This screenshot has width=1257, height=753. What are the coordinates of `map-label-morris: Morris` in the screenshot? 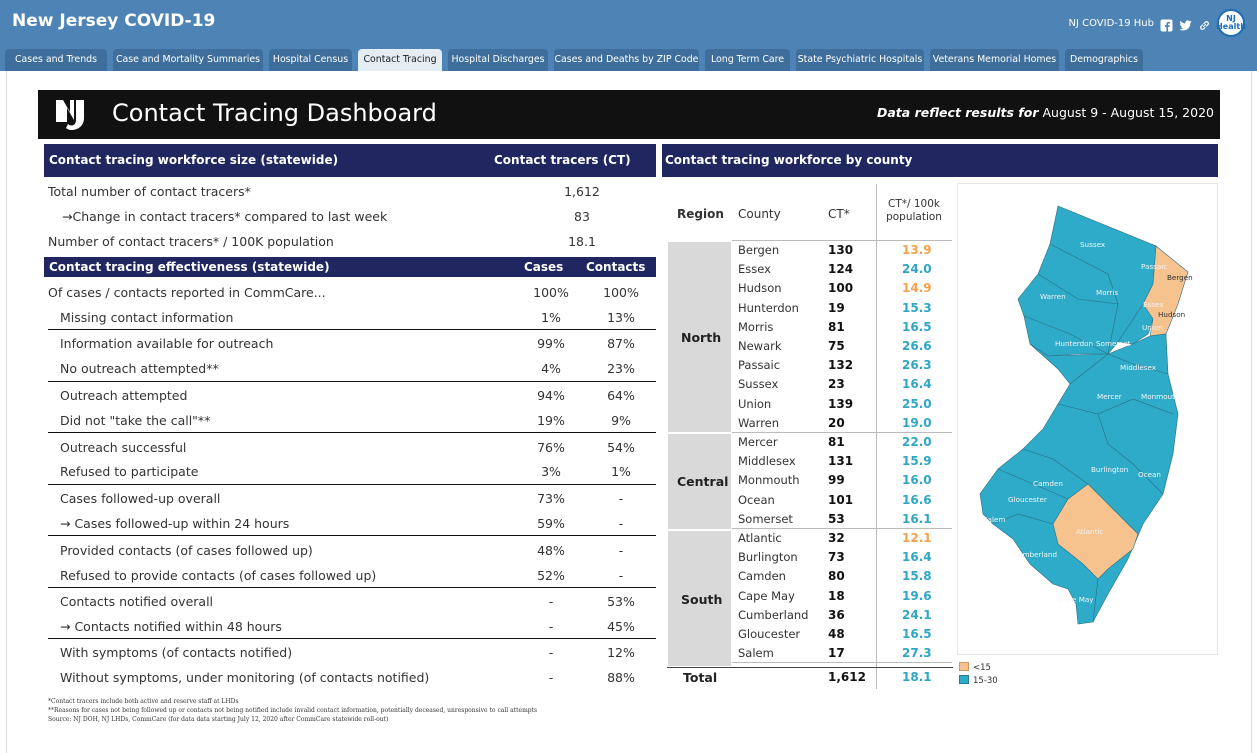 It's located at (1107, 292).